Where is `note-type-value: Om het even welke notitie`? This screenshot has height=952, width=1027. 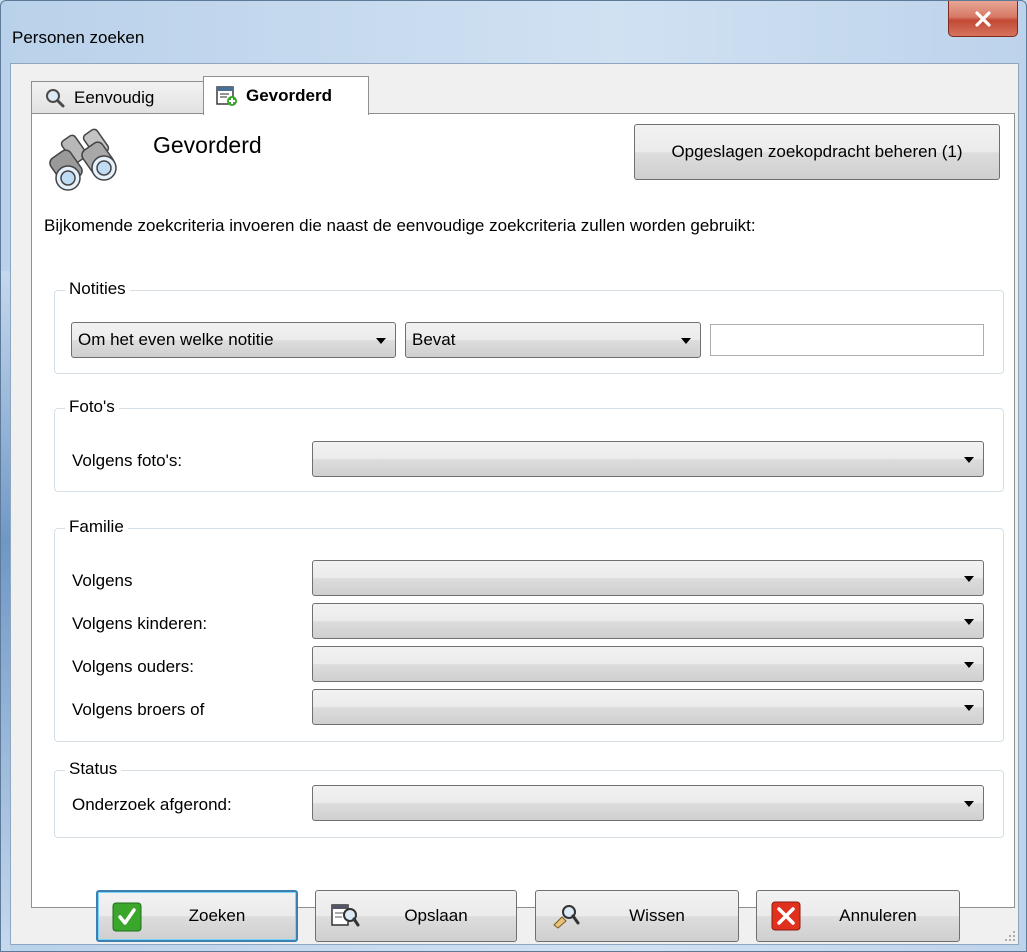
note-type-value: Om het even welke notitie is located at coordinates (176, 339).